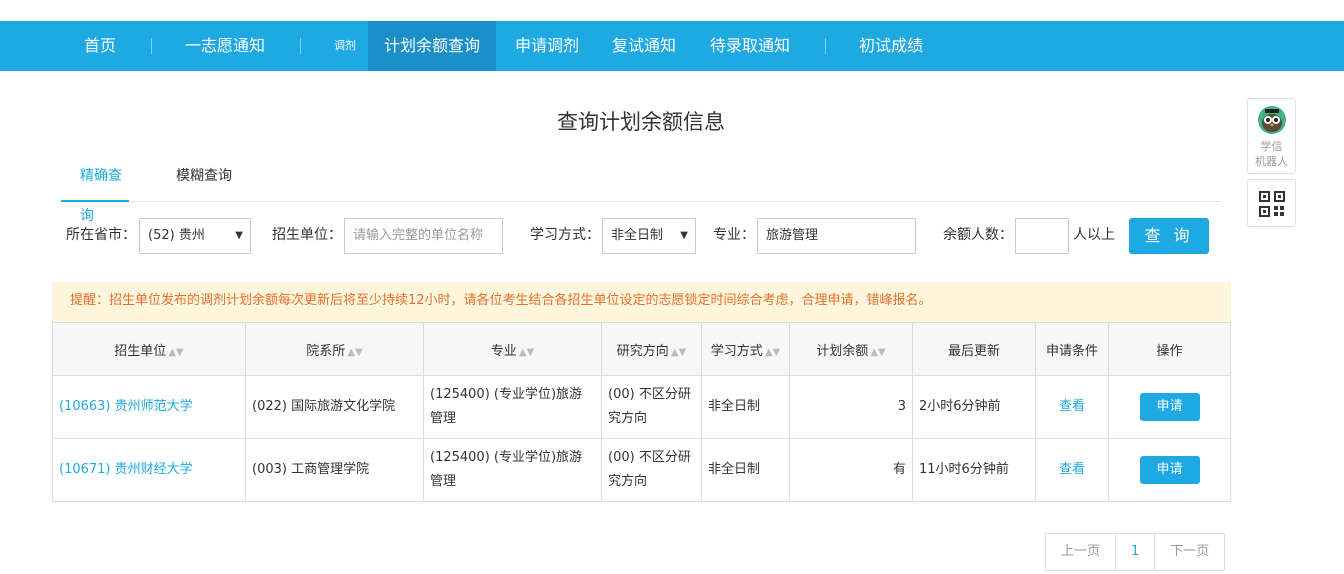  I want to click on study-mode-select: 非全日制 ▼, so click(649, 236).